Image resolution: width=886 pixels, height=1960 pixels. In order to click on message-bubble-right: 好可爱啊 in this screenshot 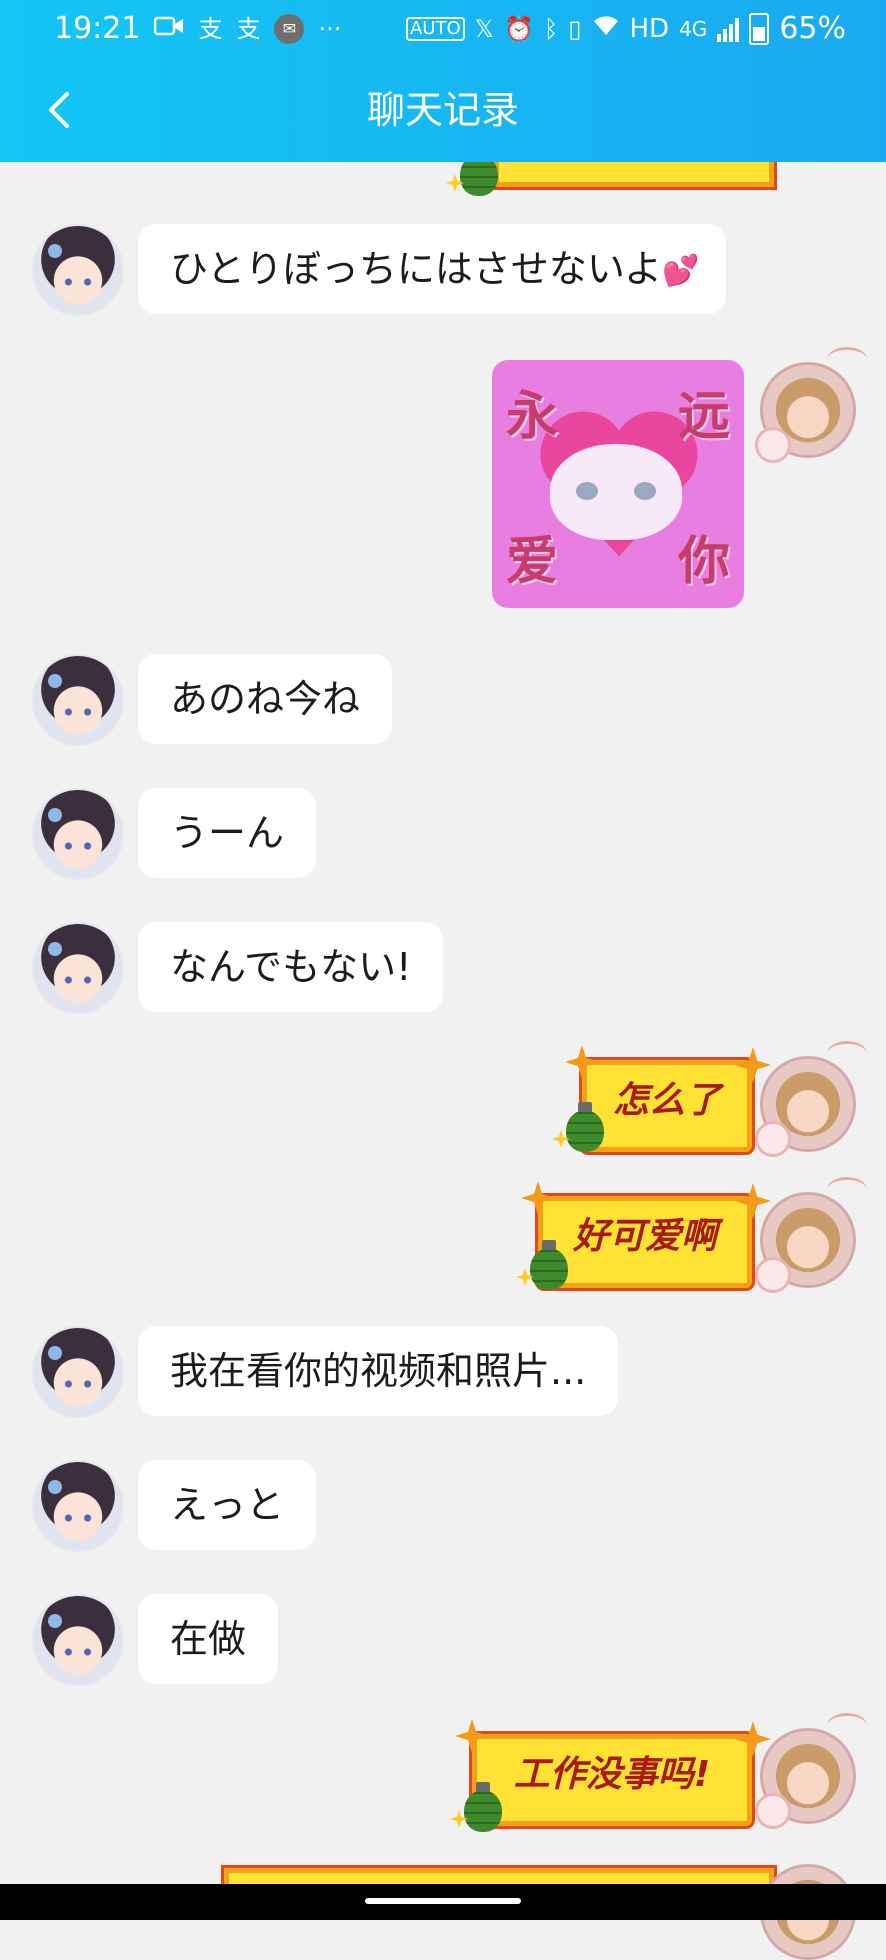, I will do `click(645, 1242)`.